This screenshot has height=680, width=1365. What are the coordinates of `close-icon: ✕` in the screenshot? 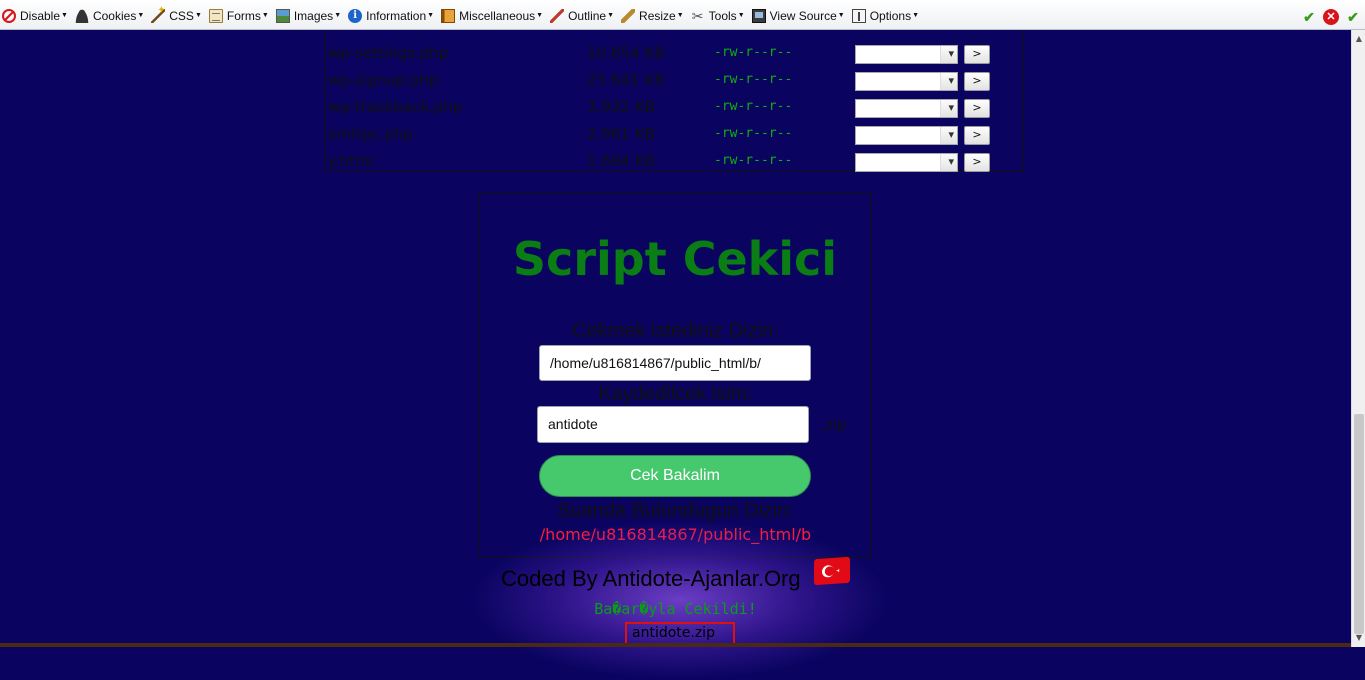 It's located at (1331, 17).